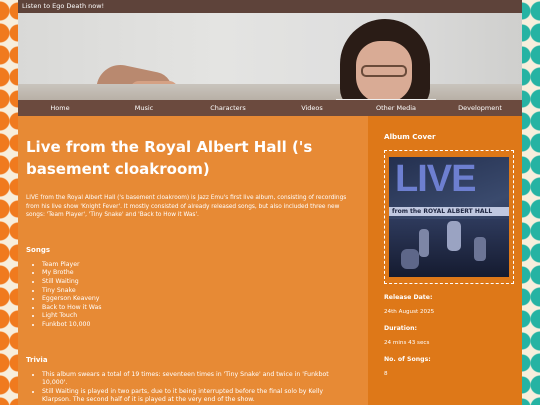 The height and width of the screenshot is (405, 540). What do you see at coordinates (228, 108) in the screenshot?
I see `nav-characters: Characters` at bounding box center [228, 108].